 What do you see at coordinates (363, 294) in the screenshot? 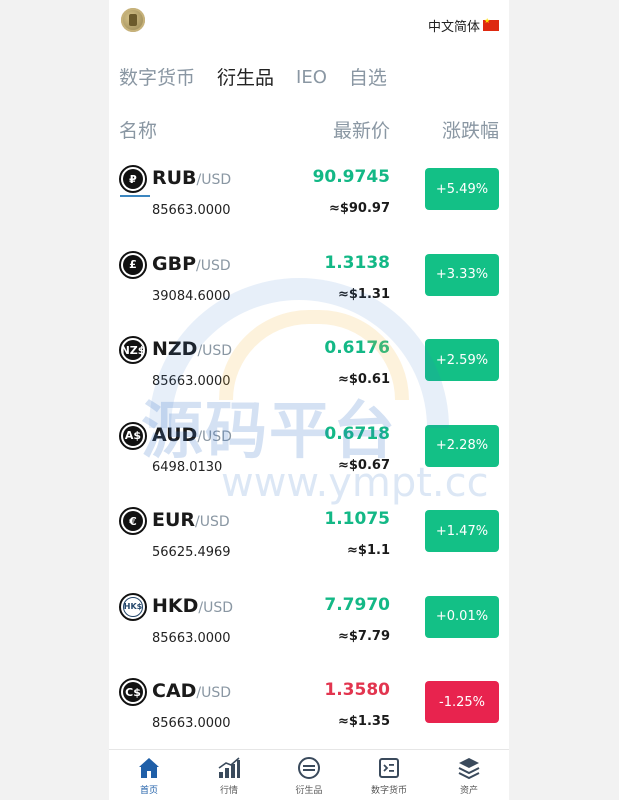
I see `usd-equivalent: ≈$1.31` at bounding box center [363, 294].